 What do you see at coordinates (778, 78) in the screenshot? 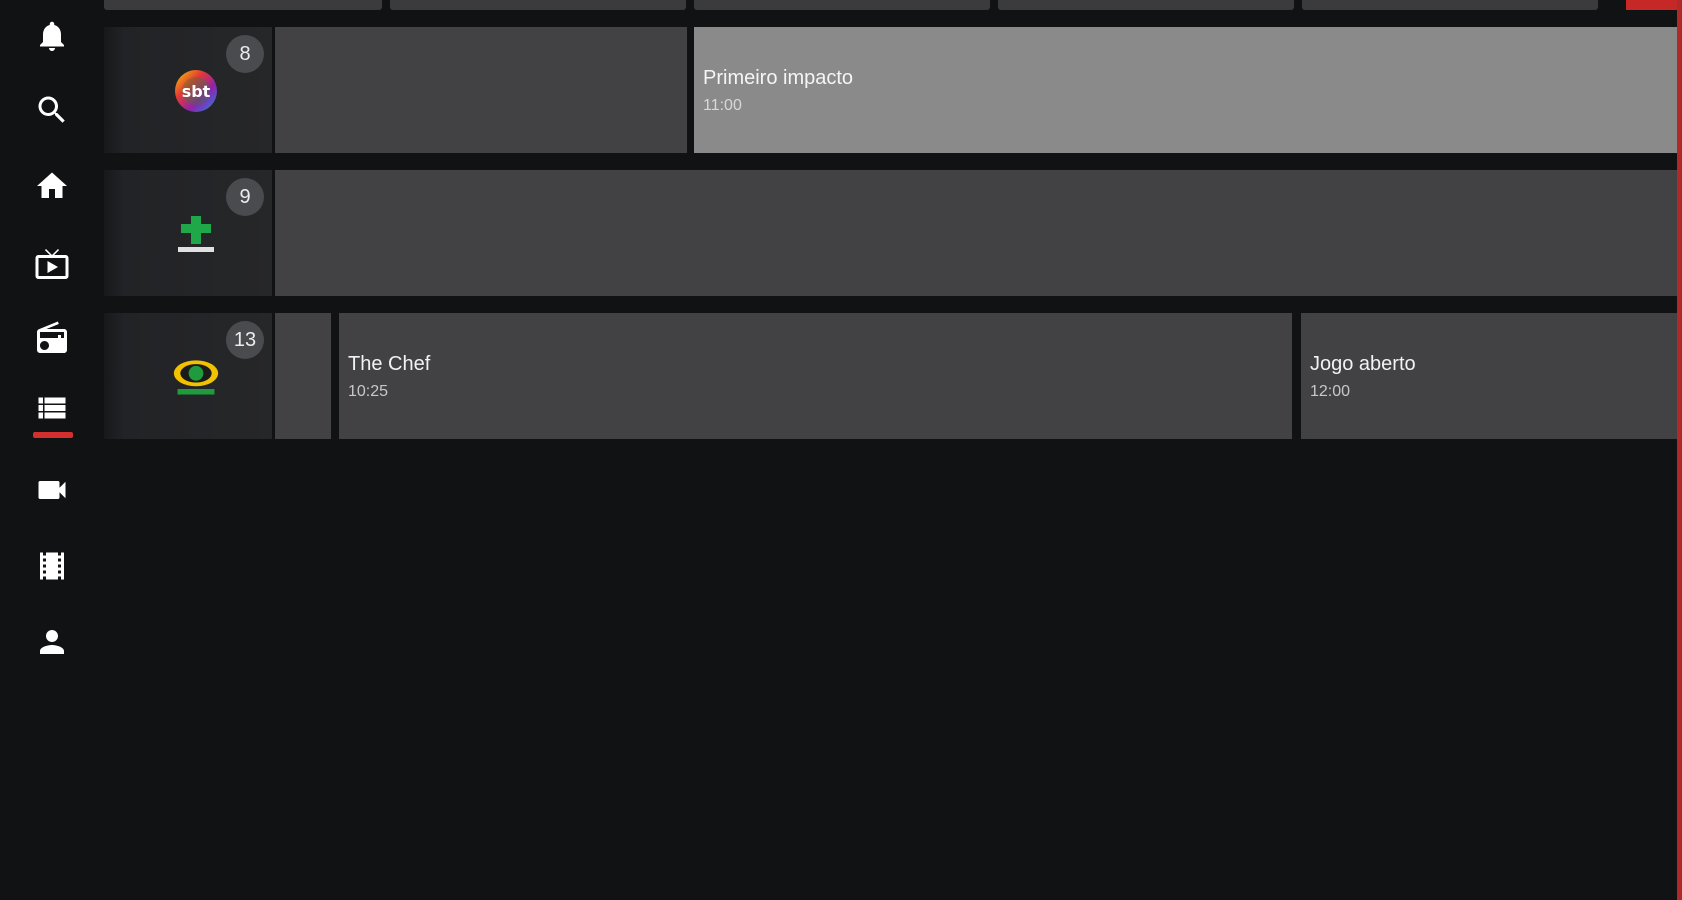
I see `program-title: Primeiro impacto` at bounding box center [778, 78].